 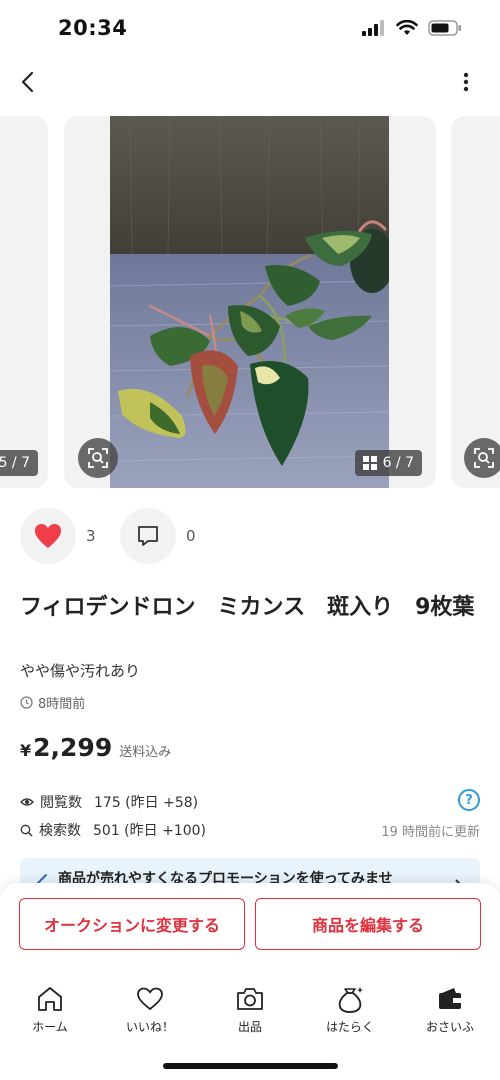 What do you see at coordinates (250, 999) in the screenshot?
I see `camera-icon` at bounding box center [250, 999].